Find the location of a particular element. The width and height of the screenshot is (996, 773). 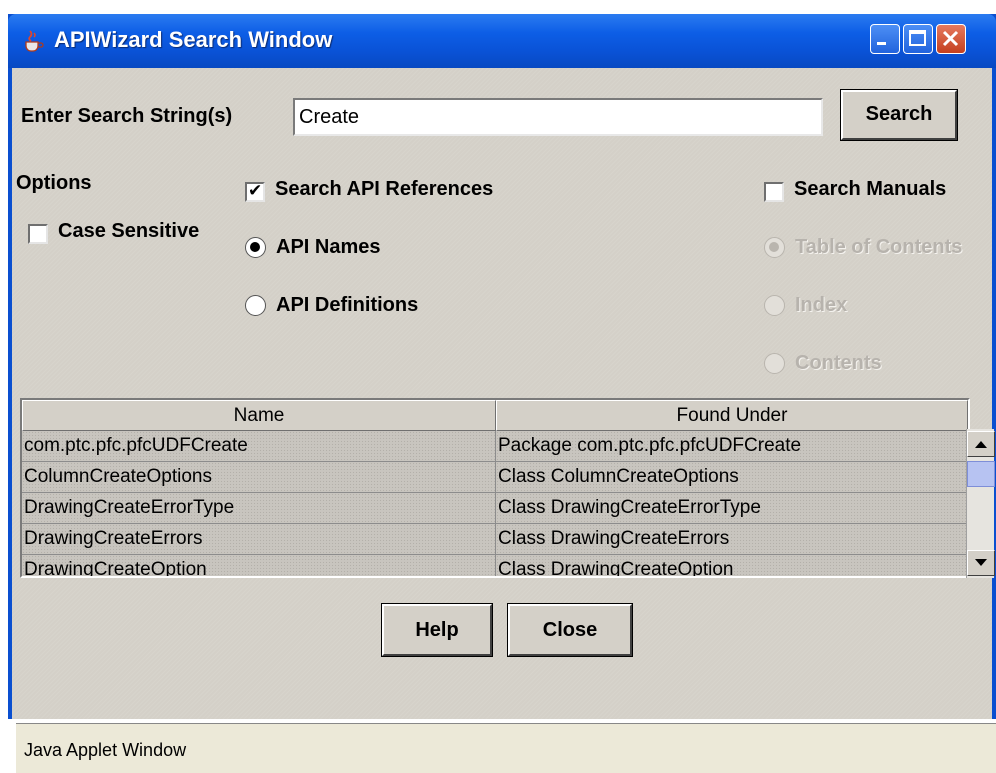

maximize-button is located at coordinates (918, 39).